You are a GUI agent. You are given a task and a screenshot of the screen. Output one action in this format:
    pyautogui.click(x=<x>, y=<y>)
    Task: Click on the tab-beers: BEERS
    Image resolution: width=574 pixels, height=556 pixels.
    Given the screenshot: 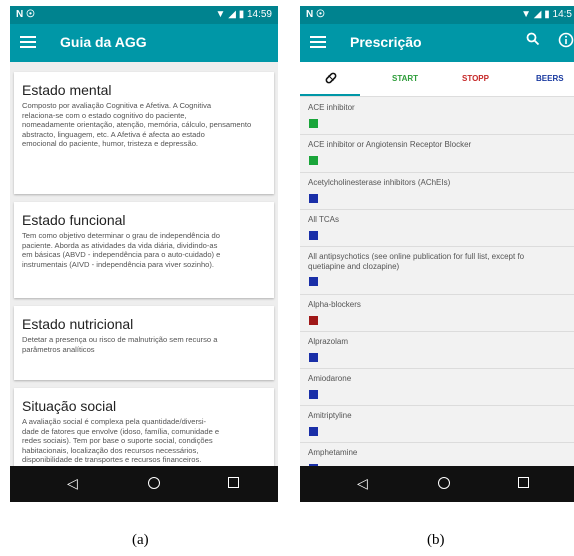 What is the action you would take?
    pyautogui.click(x=550, y=78)
    